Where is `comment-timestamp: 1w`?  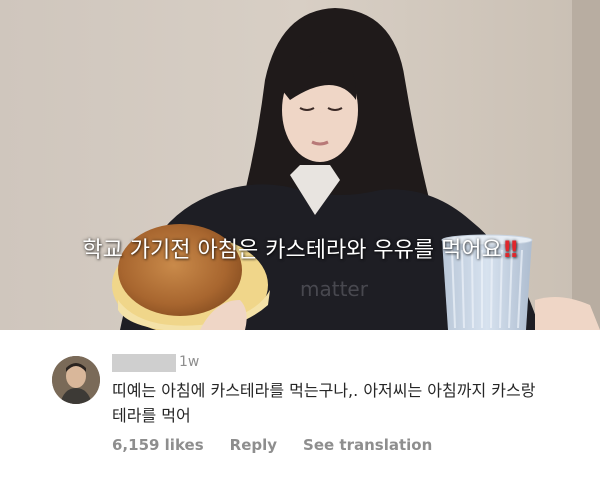
comment-timestamp: 1w is located at coordinates (189, 362).